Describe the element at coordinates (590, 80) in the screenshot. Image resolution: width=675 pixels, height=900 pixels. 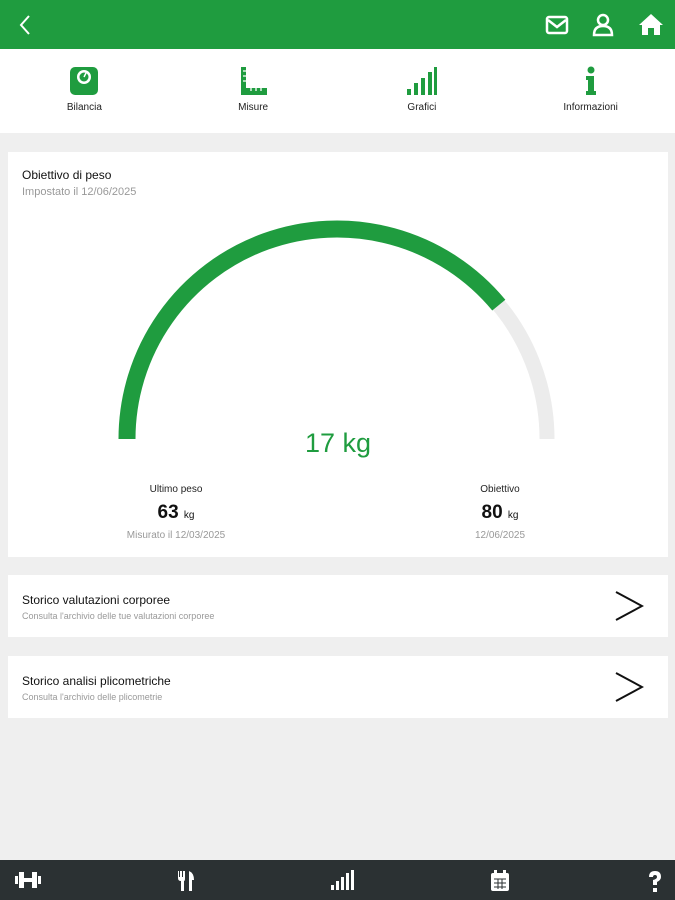
I see `info-icon` at that location.